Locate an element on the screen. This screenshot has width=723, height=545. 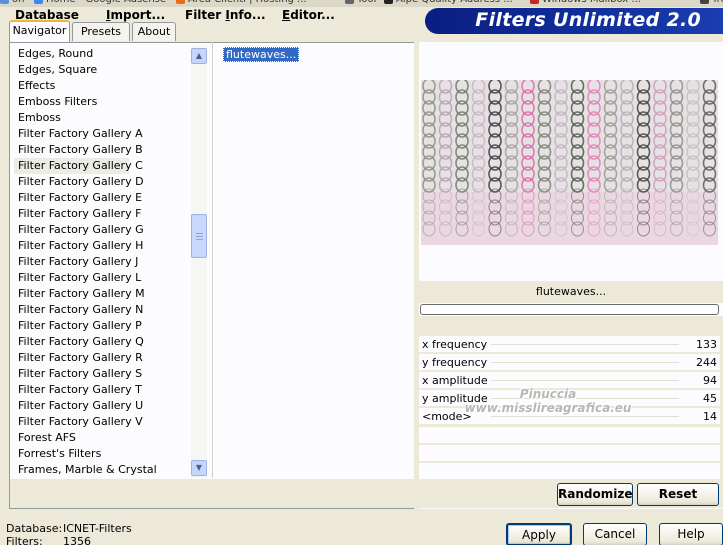
tool-icon is located at coordinates (349, 2).